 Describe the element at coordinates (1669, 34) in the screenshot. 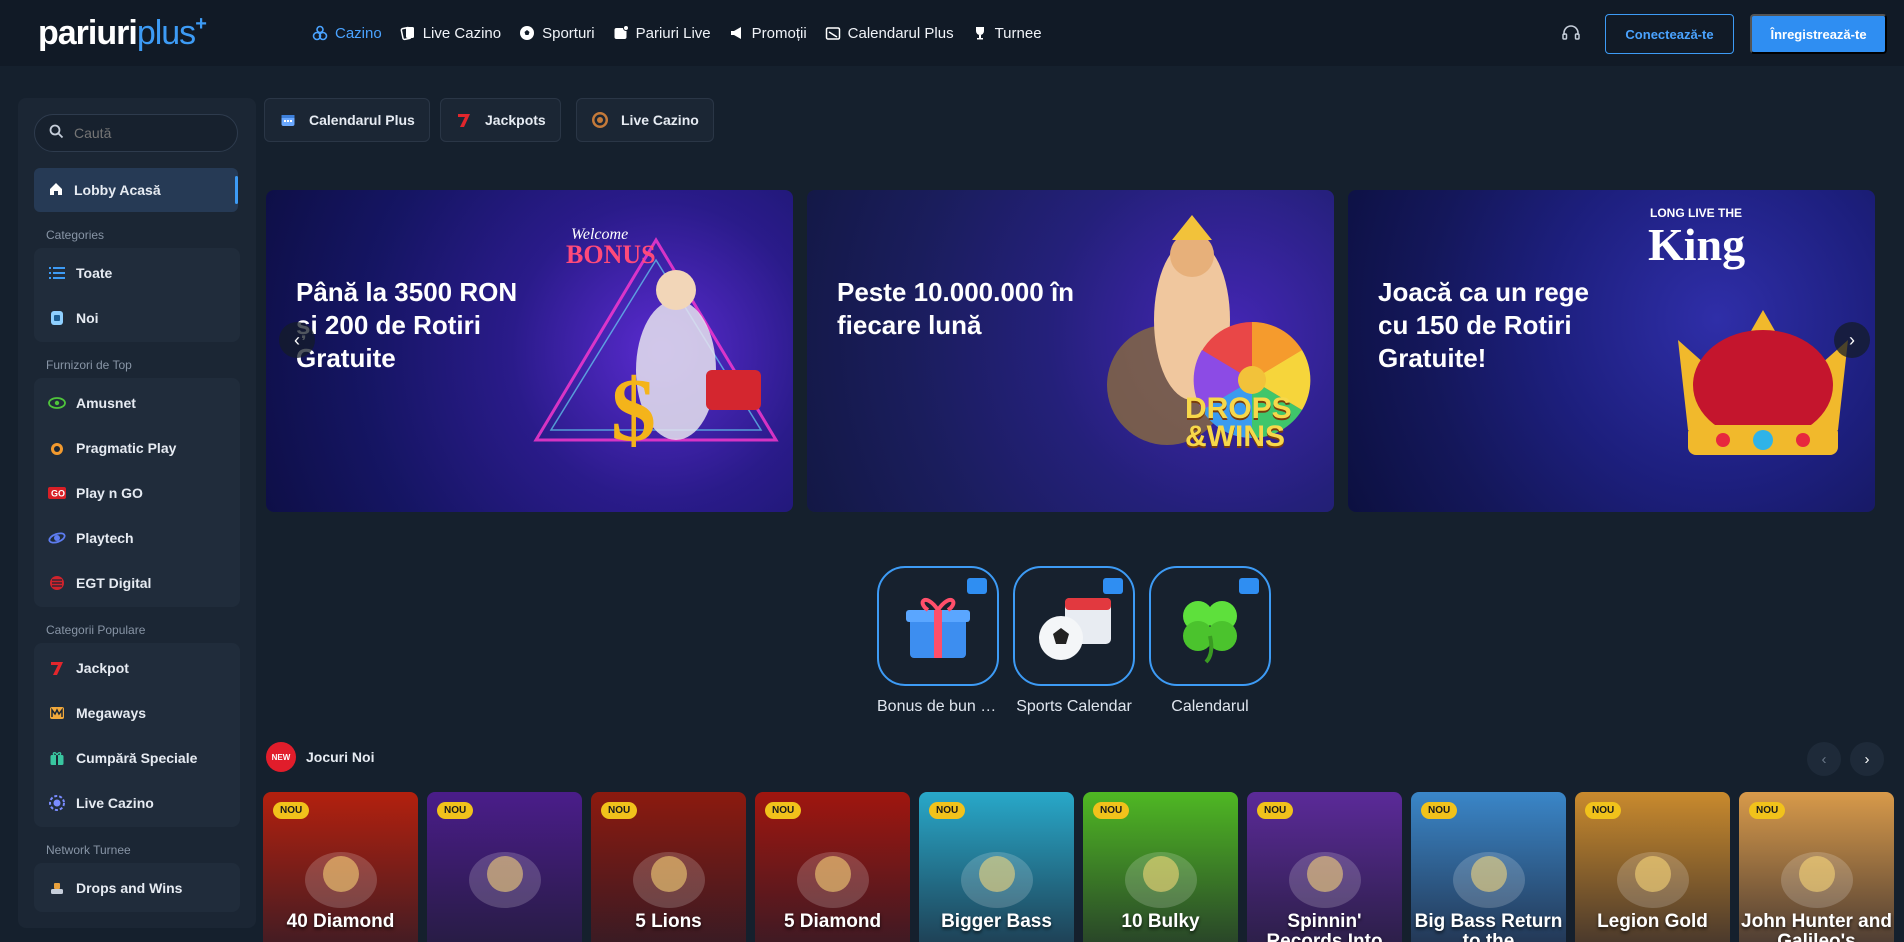

I see `login-button: Conectează-te` at that location.